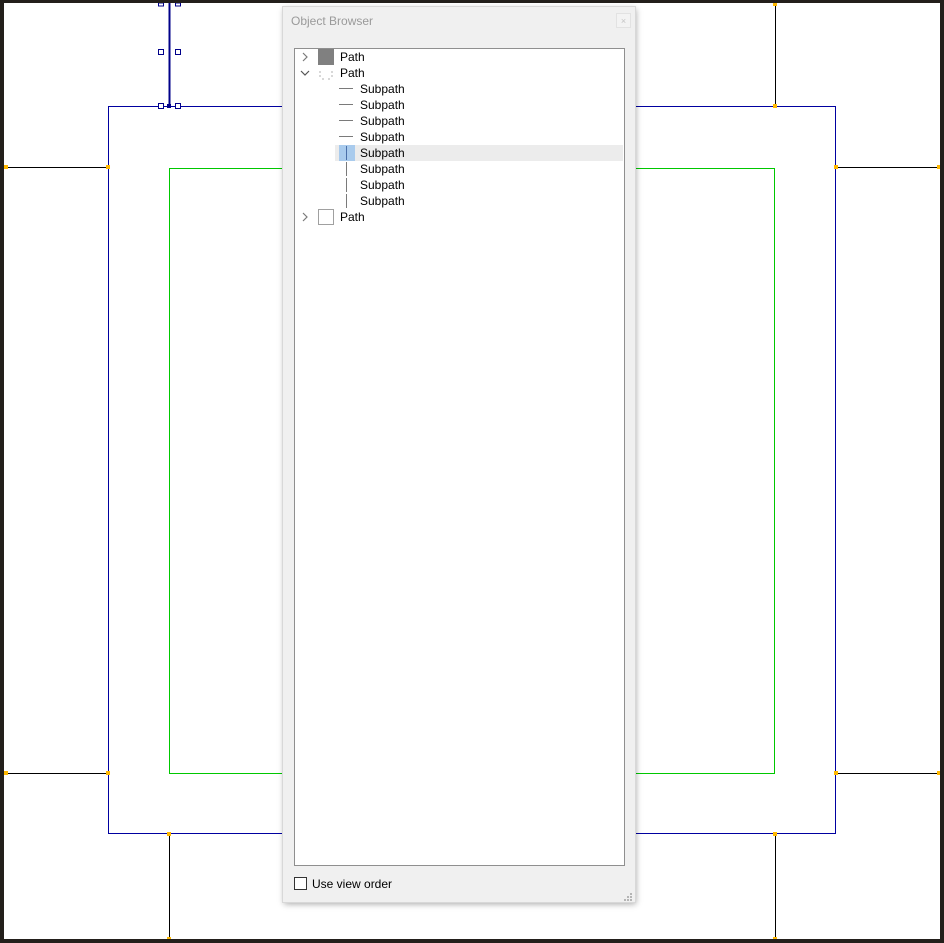  What do you see at coordinates (169, 106) in the screenshot?
I see `selected-node-handle` at bounding box center [169, 106].